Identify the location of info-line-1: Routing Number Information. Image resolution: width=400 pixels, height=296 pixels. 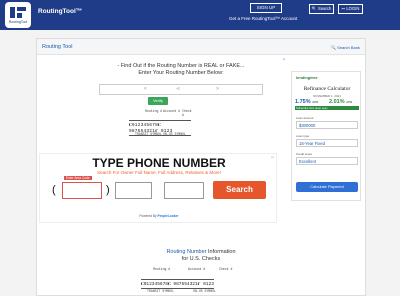
(201, 252).